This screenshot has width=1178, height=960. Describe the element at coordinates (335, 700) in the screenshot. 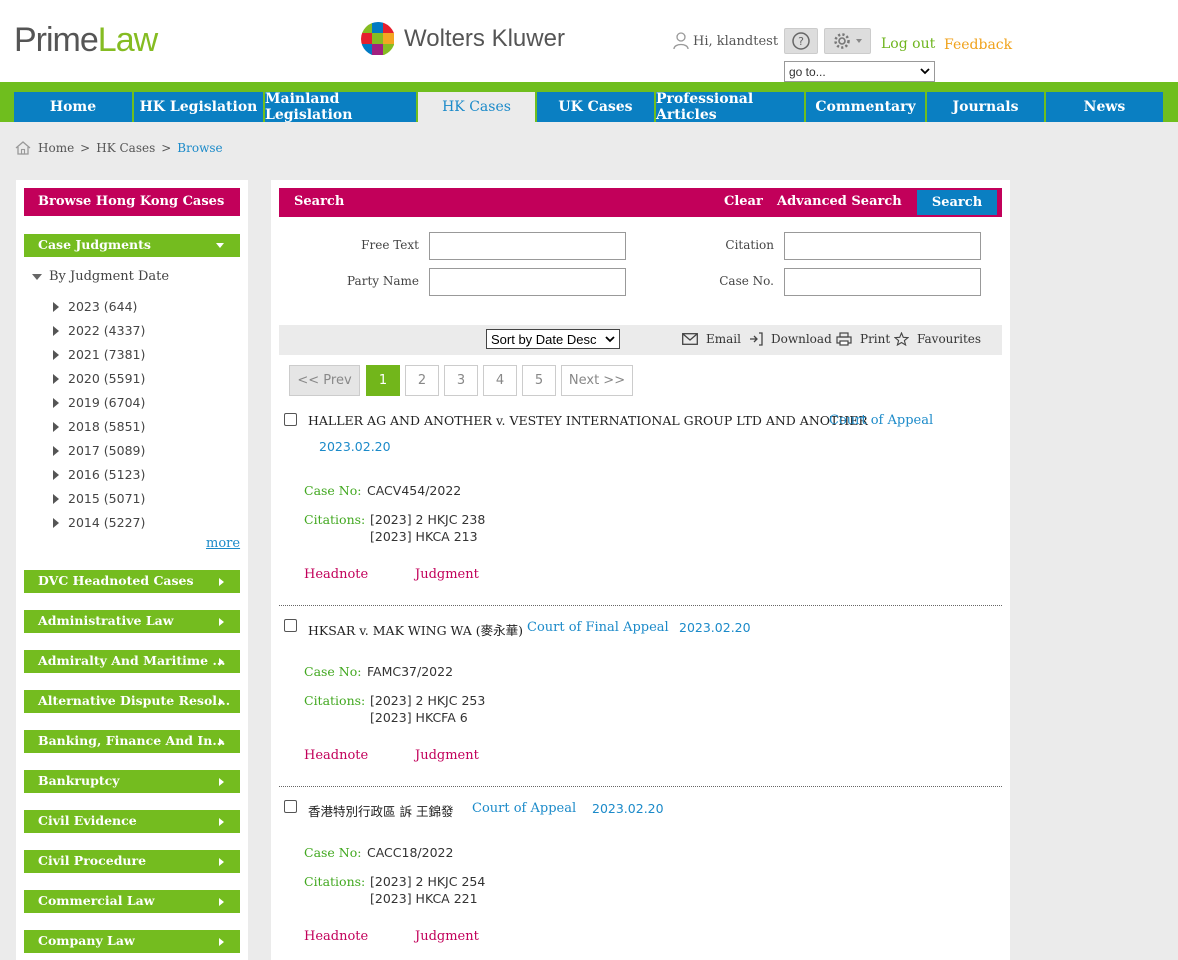

I see `citations-key: Citations:` at that location.